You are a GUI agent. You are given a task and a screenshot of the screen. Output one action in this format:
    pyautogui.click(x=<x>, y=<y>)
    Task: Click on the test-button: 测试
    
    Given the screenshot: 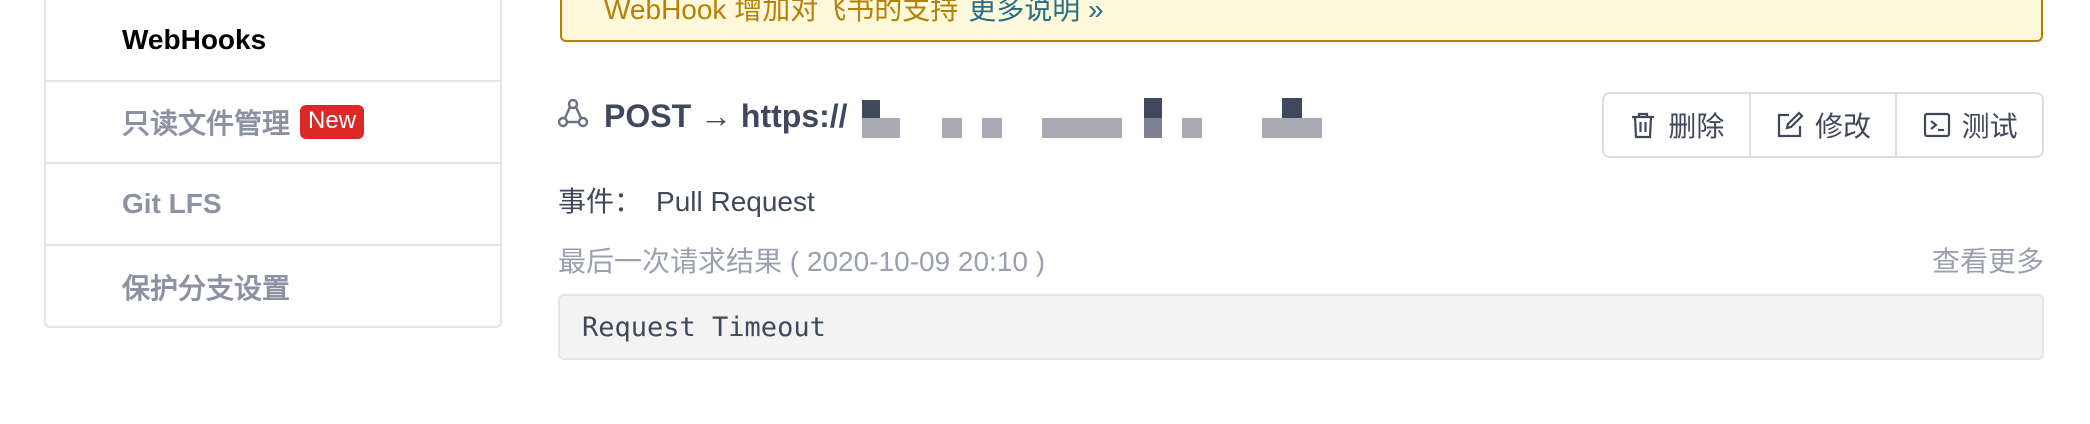 What is the action you would take?
    pyautogui.click(x=1969, y=125)
    